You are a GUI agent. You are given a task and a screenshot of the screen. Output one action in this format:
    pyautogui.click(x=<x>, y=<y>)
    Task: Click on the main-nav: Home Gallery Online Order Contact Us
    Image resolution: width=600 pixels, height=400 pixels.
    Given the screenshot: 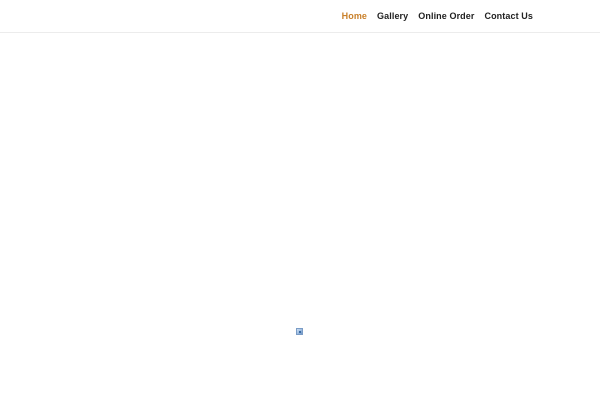 What is the action you would take?
    pyautogui.click(x=437, y=16)
    